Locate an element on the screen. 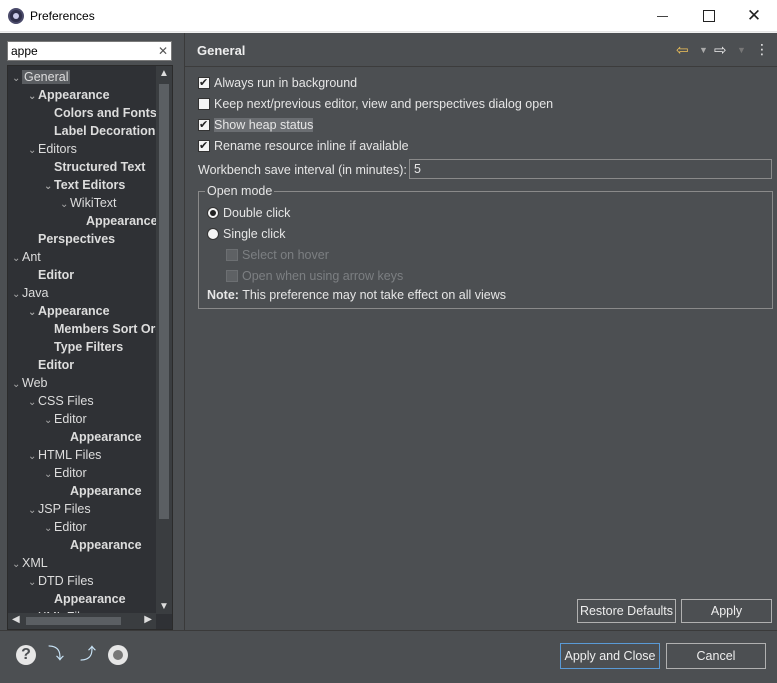 Image resolution: width=777 pixels, height=683 pixels. tree-item-label: HTML Files is located at coordinates (70, 455).